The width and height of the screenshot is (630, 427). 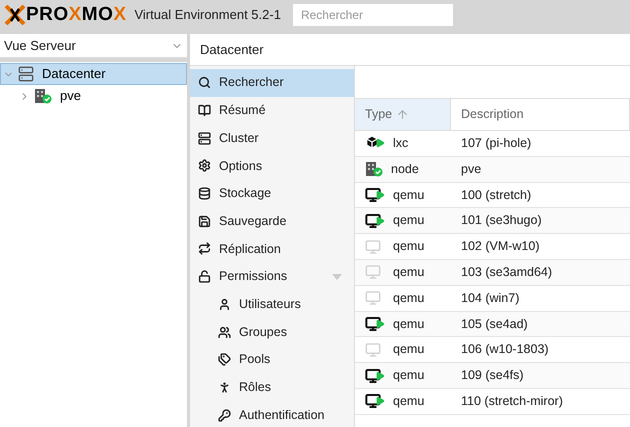 I want to click on online-server-node-icon, so click(x=43, y=96).